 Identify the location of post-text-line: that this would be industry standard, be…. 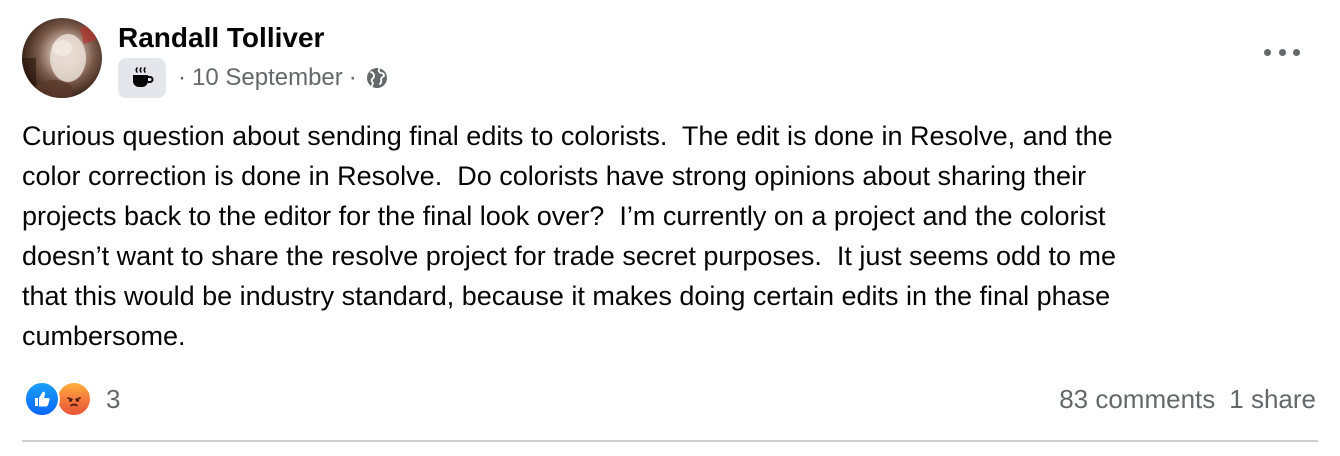
(566, 296).